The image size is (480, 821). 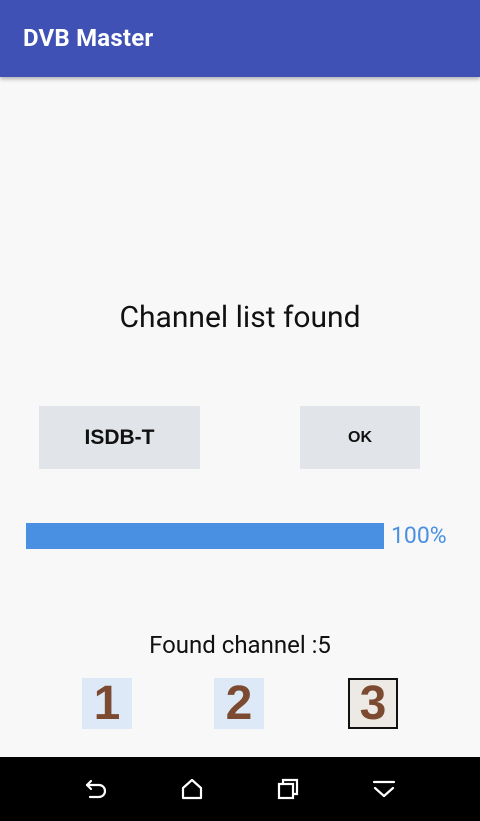 What do you see at coordinates (373, 703) in the screenshot?
I see `number-3-image: 3` at bounding box center [373, 703].